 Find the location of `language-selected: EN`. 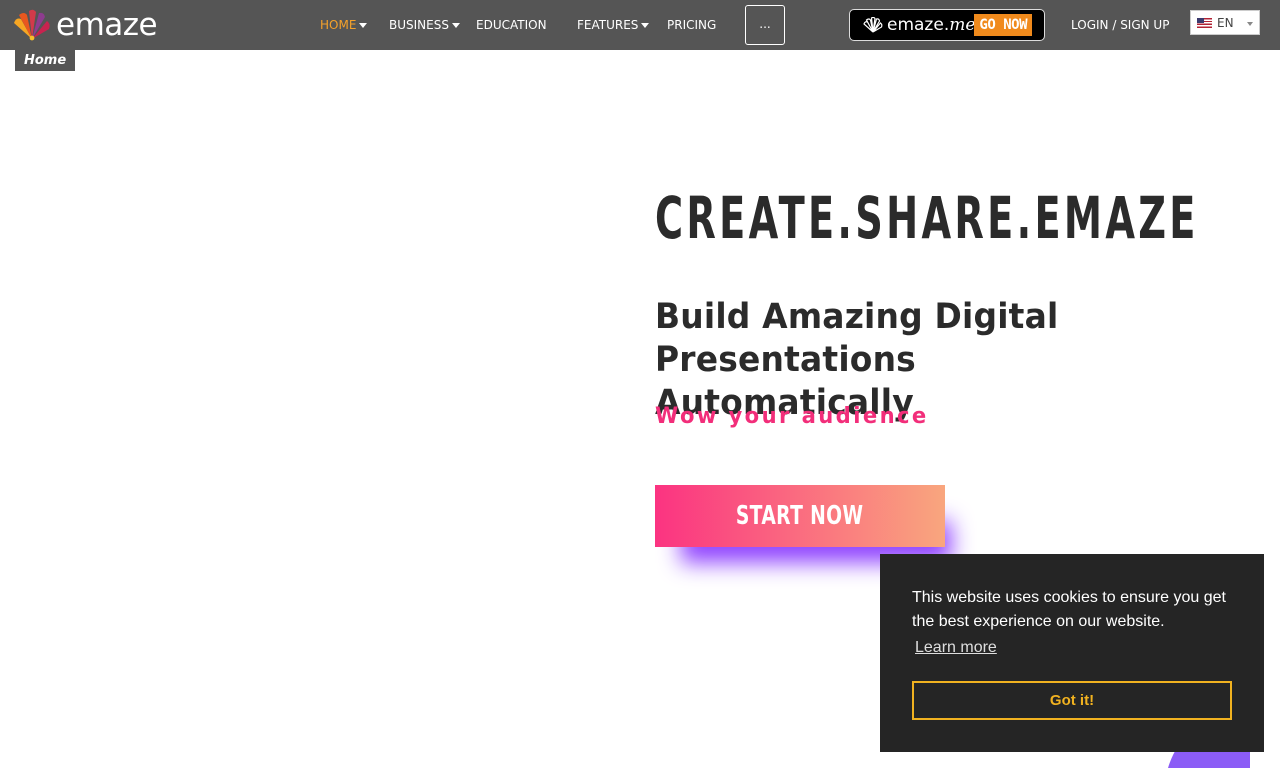

language-selected: EN is located at coordinates (1225, 22).